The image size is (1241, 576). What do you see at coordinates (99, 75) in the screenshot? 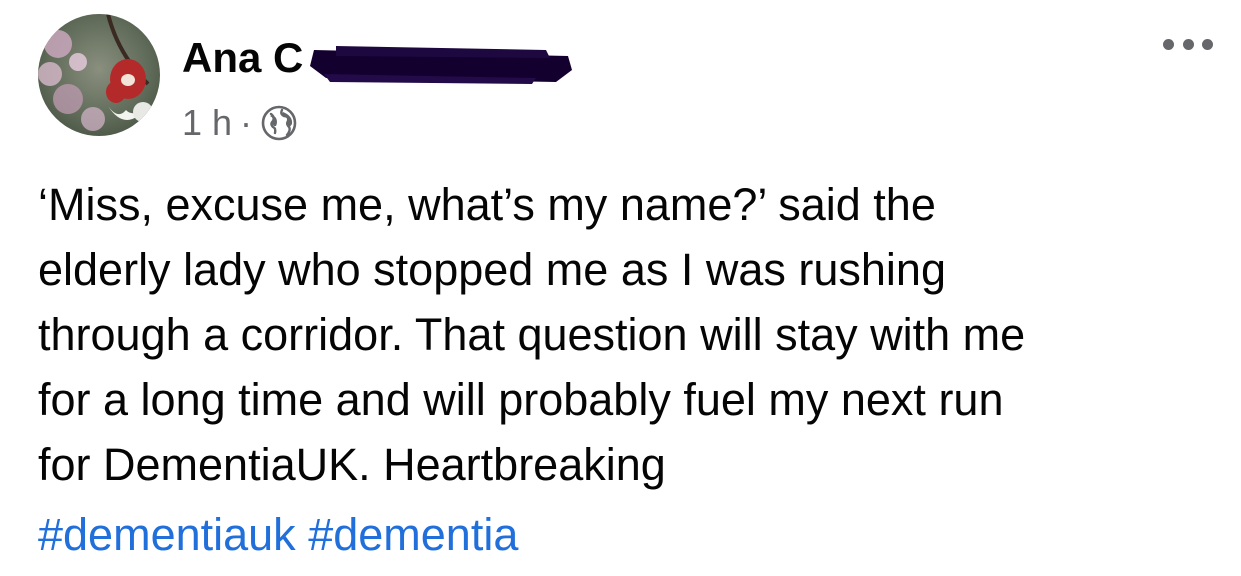
I see `author-avatar` at bounding box center [99, 75].